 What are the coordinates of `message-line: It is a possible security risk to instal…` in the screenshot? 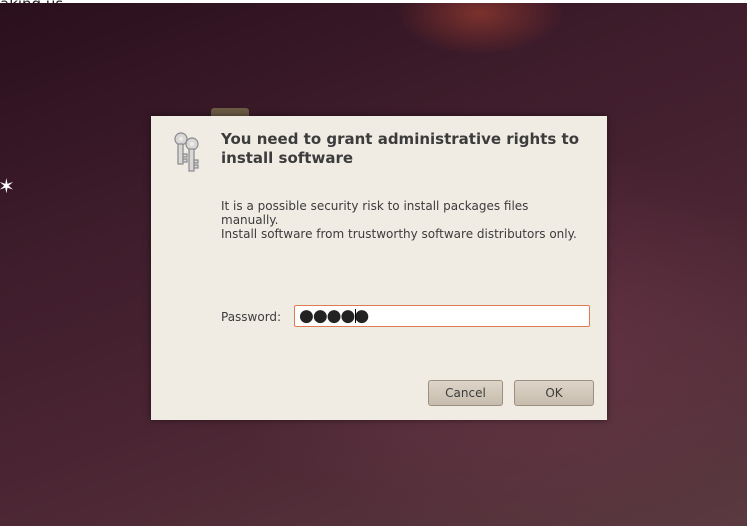 It's located at (375, 206).